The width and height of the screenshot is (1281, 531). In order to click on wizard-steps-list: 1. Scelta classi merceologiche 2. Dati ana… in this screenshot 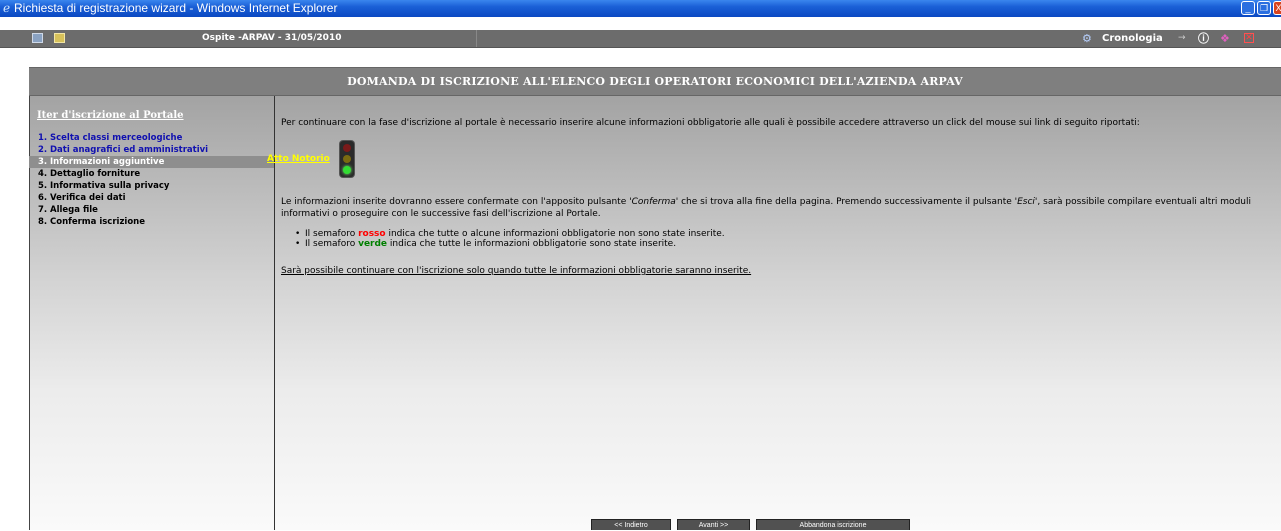, I will do `click(151, 180)`.